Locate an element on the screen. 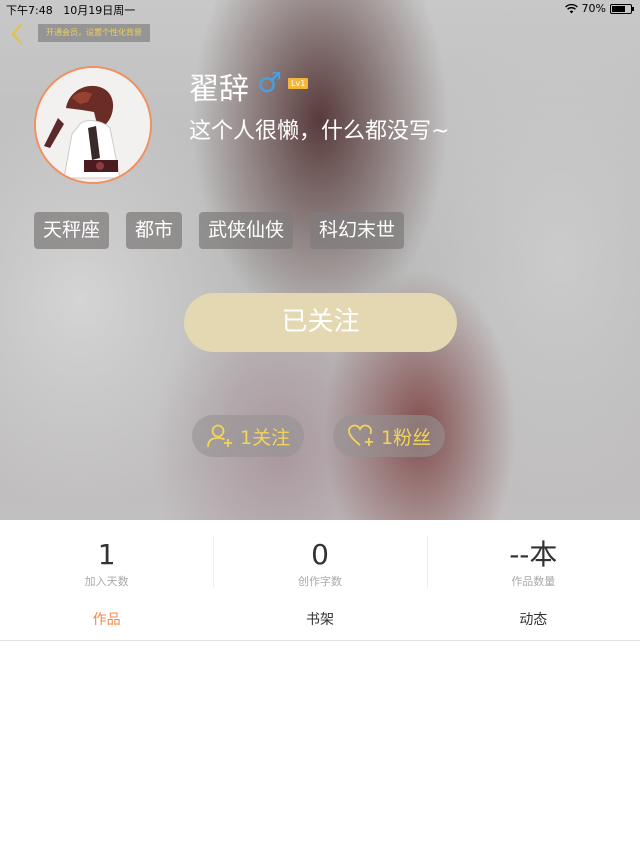  interest-tags: 天秤座 都市 武侠仙侠 科幻末世 is located at coordinates (219, 230).